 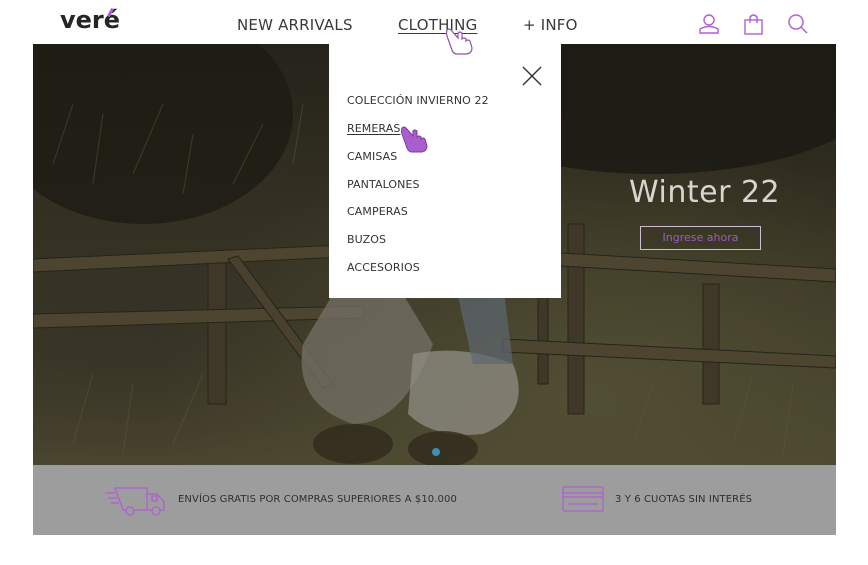 I want to click on truck-icon, so click(x=136, y=503).